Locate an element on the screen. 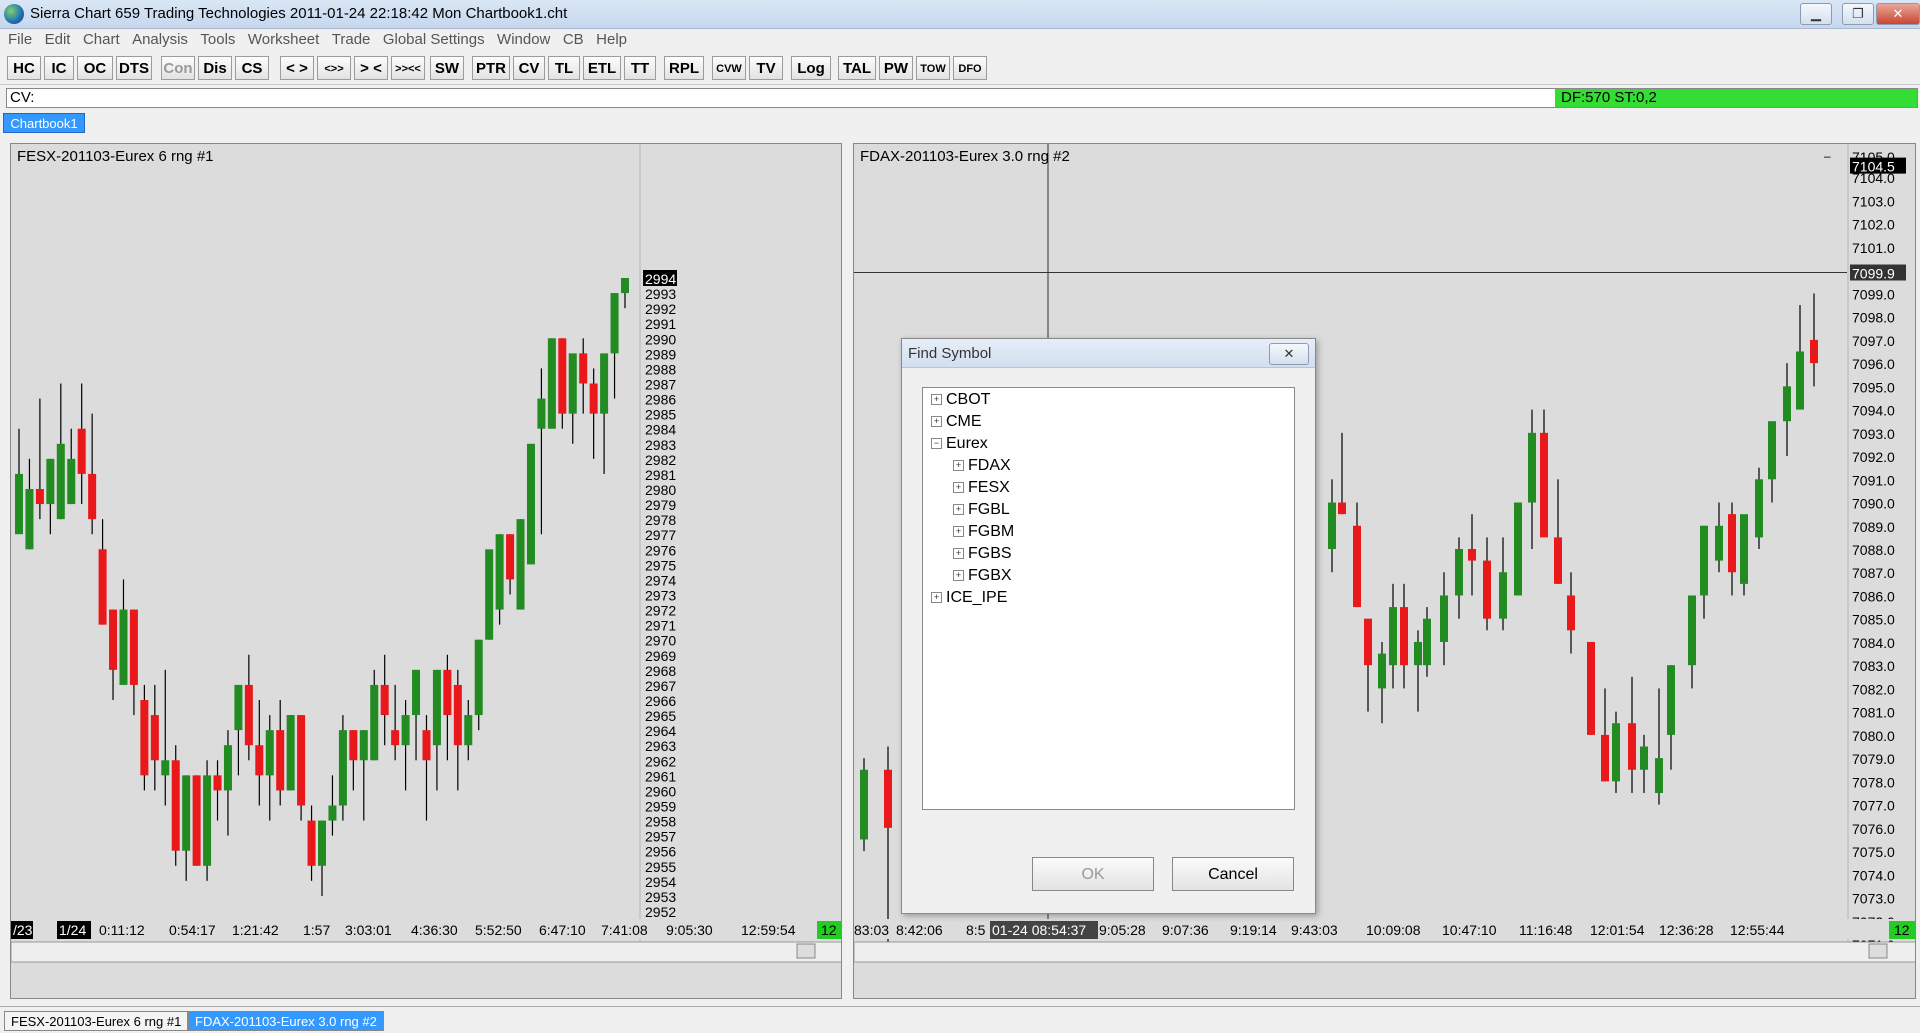 The height and width of the screenshot is (1033, 1920). menu-edit: Edit is located at coordinates (58, 38).